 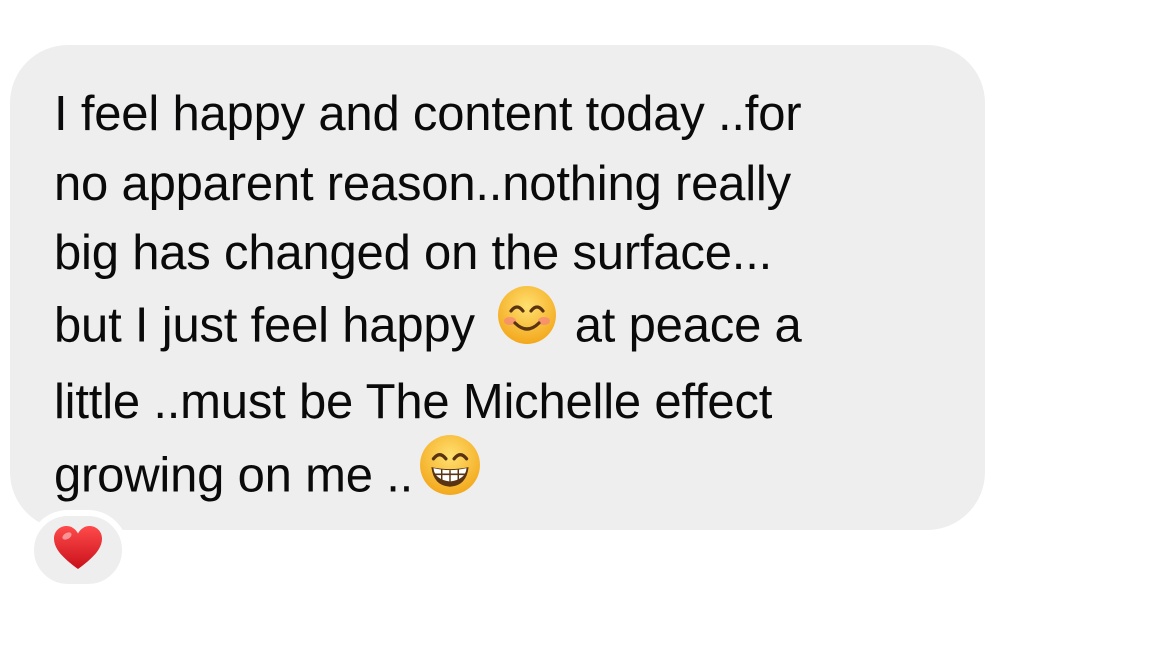 What do you see at coordinates (264, 325) in the screenshot?
I see `message-line-part: but I just feel happy` at bounding box center [264, 325].